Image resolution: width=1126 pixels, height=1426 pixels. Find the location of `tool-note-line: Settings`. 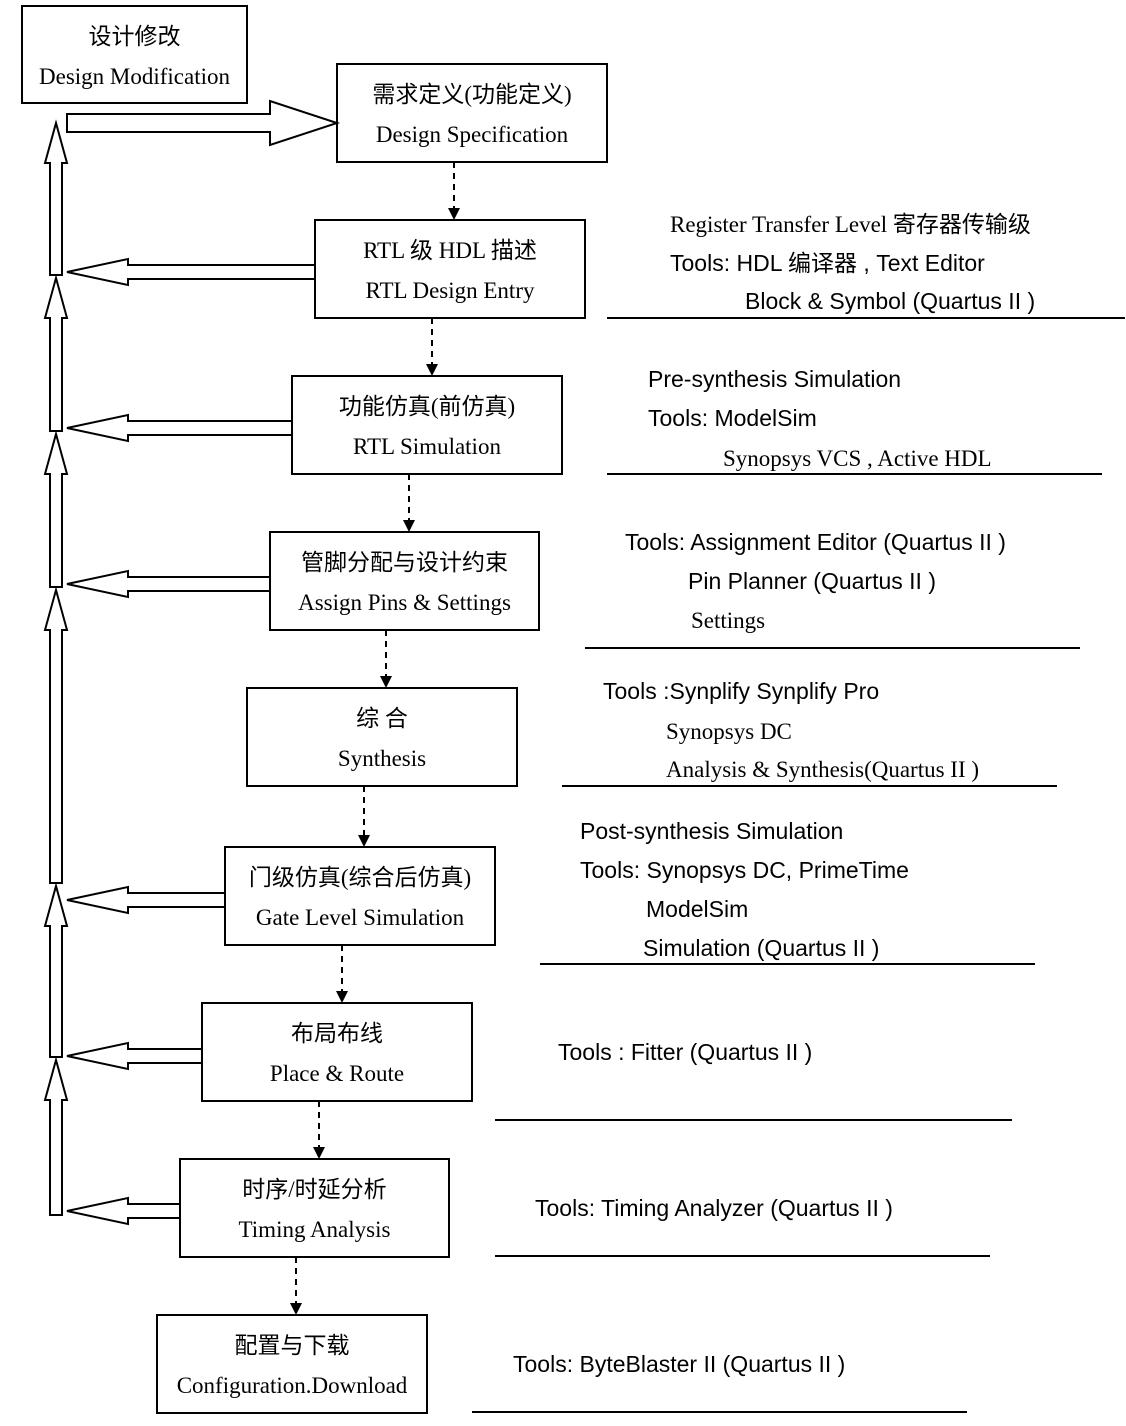

tool-note-line: Settings is located at coordinates (728, 620).